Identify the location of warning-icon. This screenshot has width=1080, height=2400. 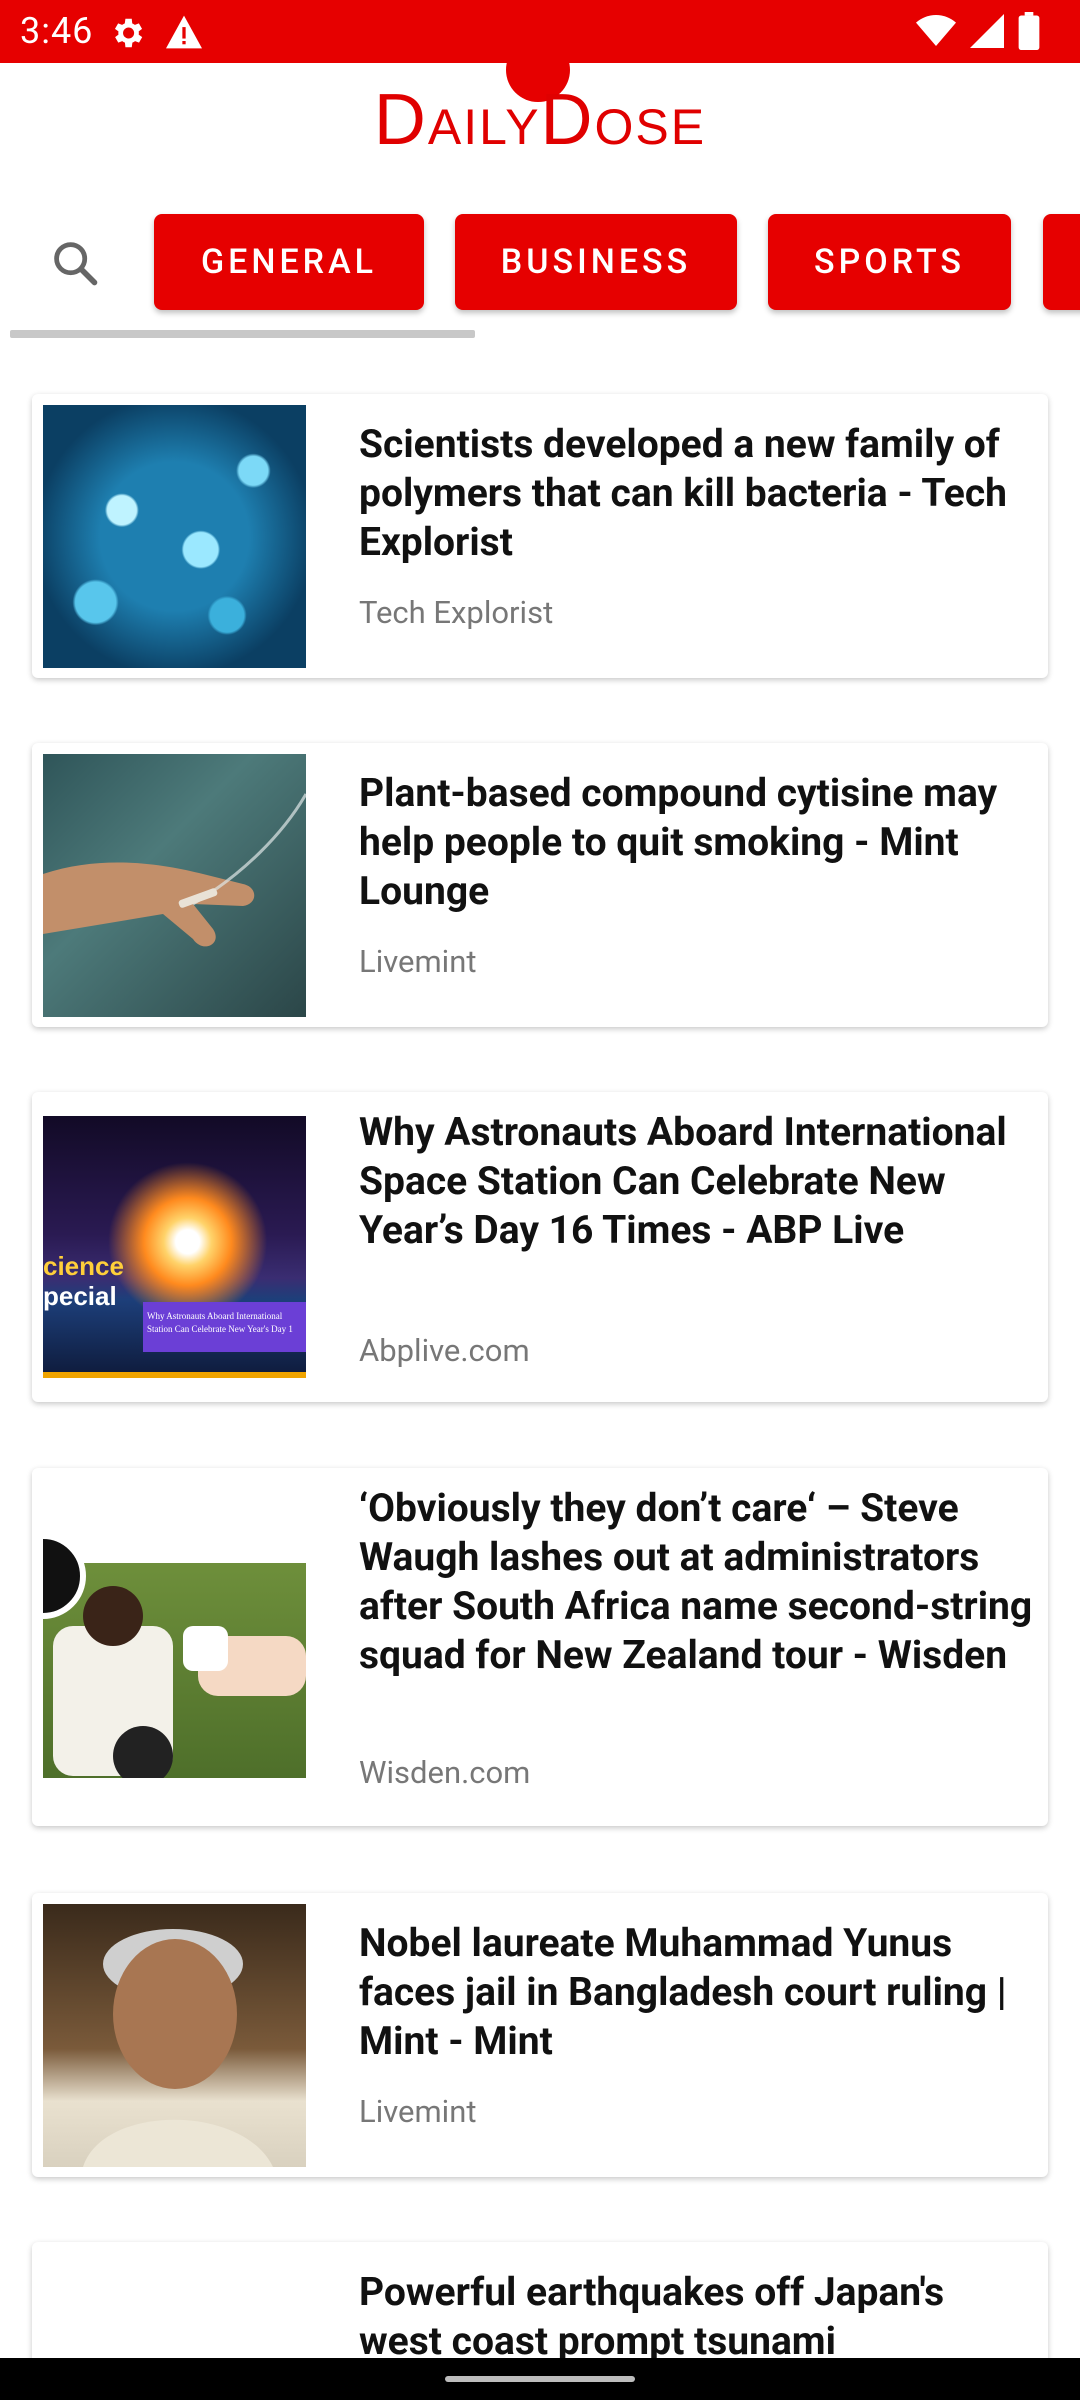
(184, 32).